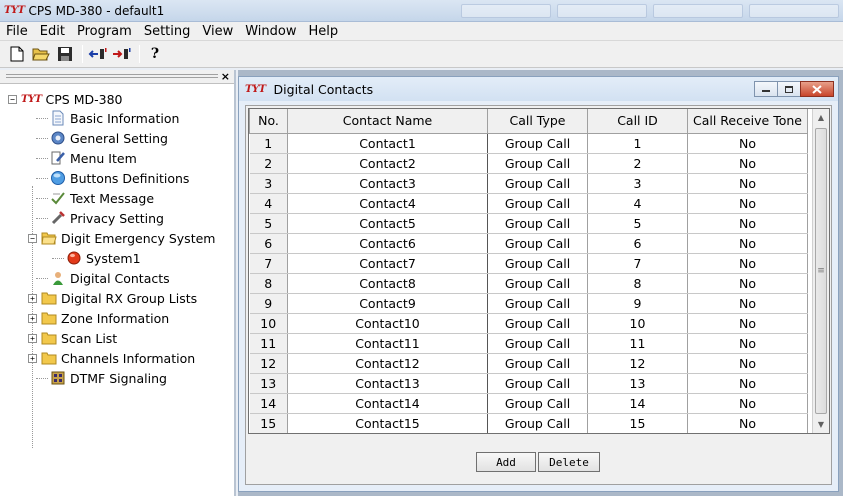 The image size is (843, 496). Describe the element at coordinates (118, 278) in the screenshot. I see `tree-item-digital-contacts: Digital Contacts` at that location.